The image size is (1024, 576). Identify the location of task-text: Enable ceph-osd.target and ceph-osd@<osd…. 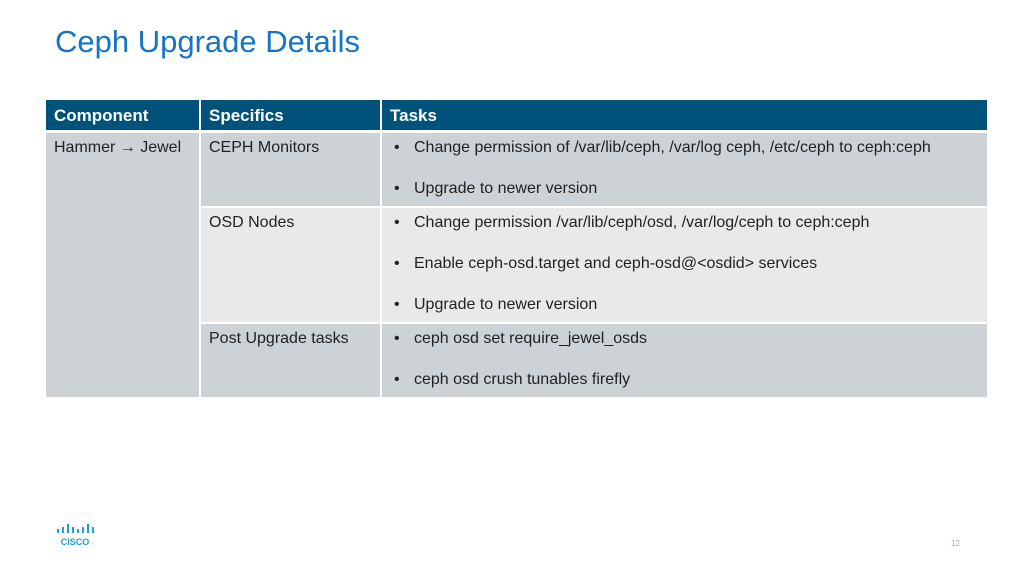
(616, 263).